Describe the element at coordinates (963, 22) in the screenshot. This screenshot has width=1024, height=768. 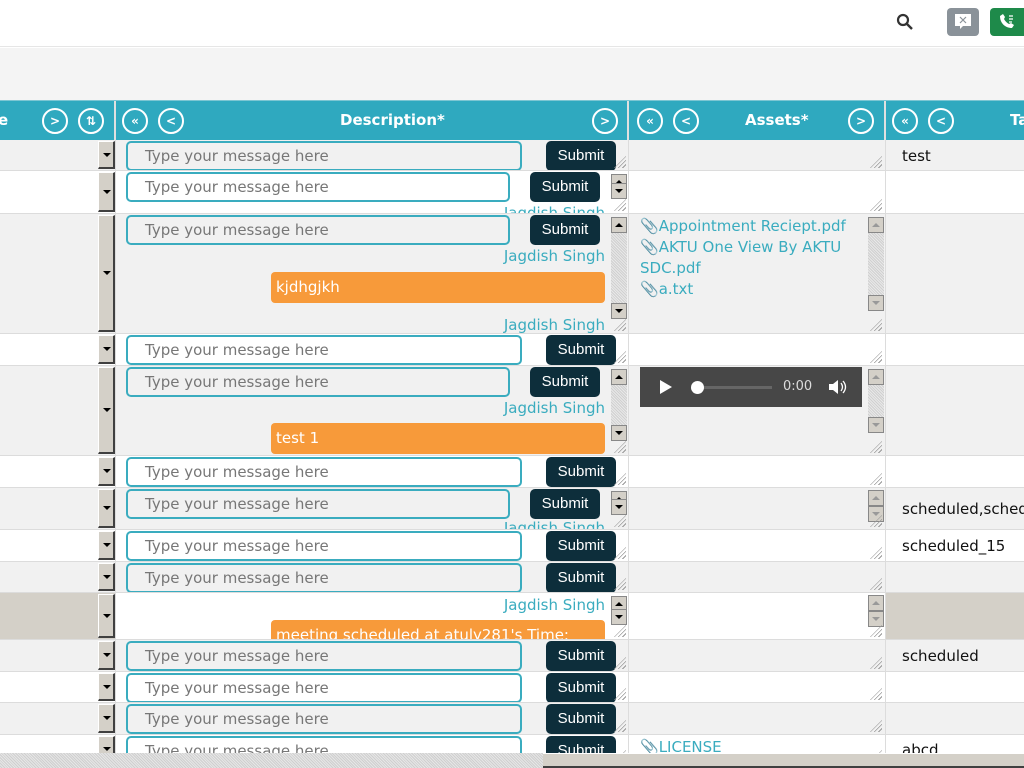
I see `dismiss-chat-button` at that location.